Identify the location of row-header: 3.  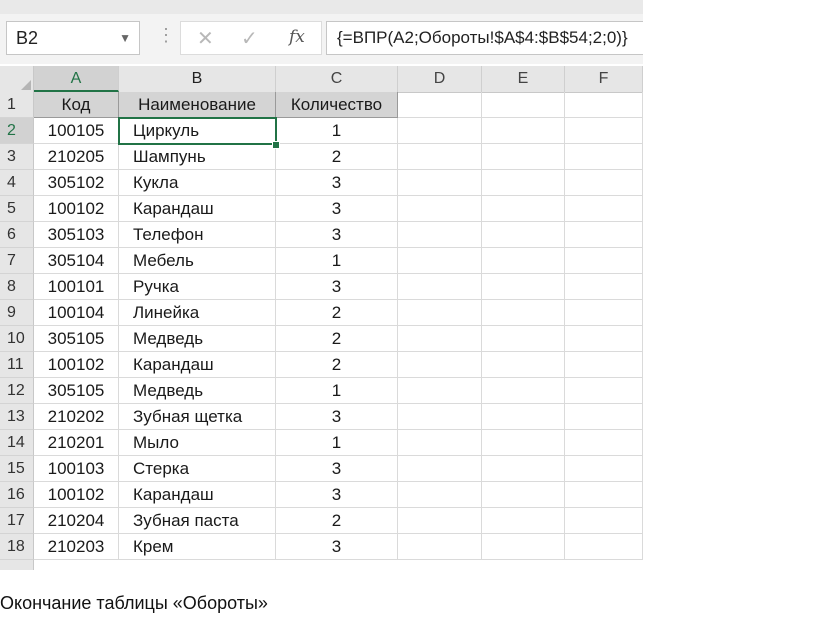
(17, 157).